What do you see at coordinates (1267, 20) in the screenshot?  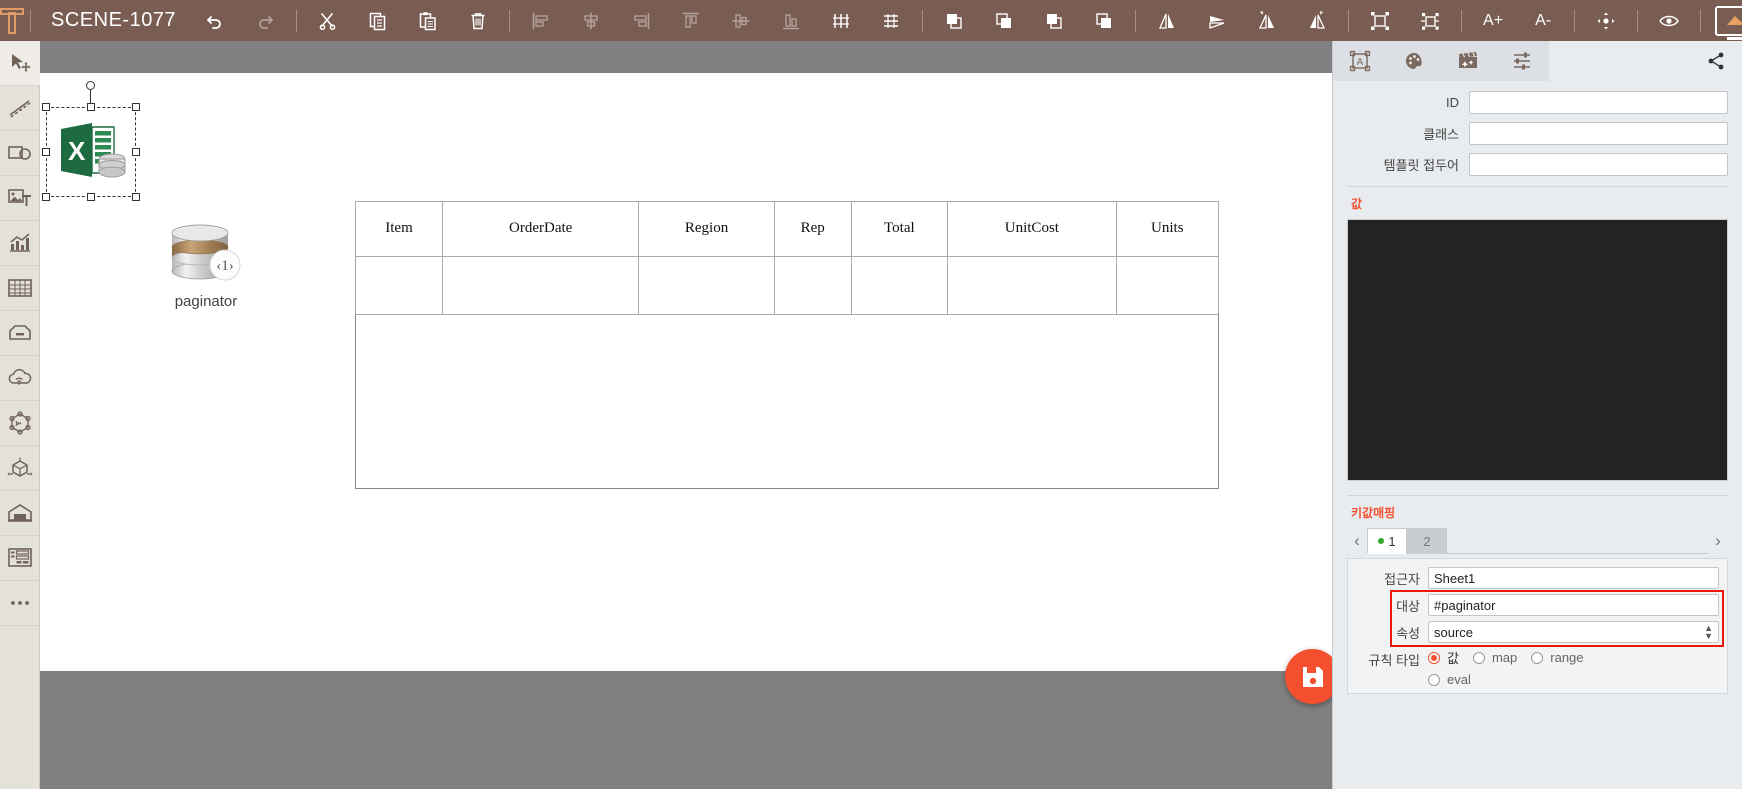 I see `rotate-left-button` at bounding box center [1267, 20].